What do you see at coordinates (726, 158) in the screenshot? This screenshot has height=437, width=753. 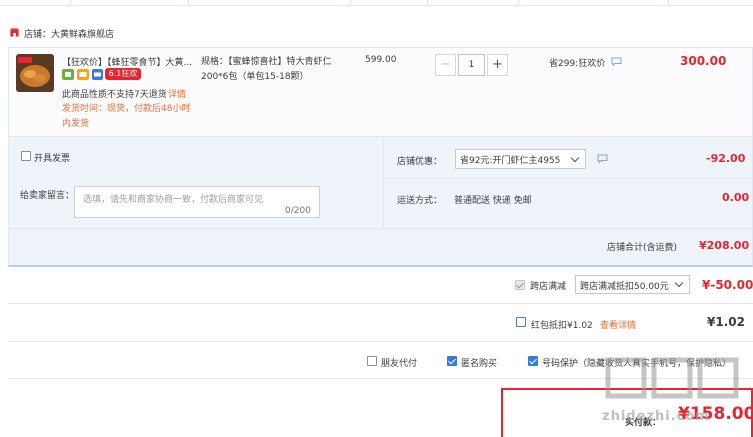 I see `coupon-amount: -92.00` at bounding box center [726, 158].